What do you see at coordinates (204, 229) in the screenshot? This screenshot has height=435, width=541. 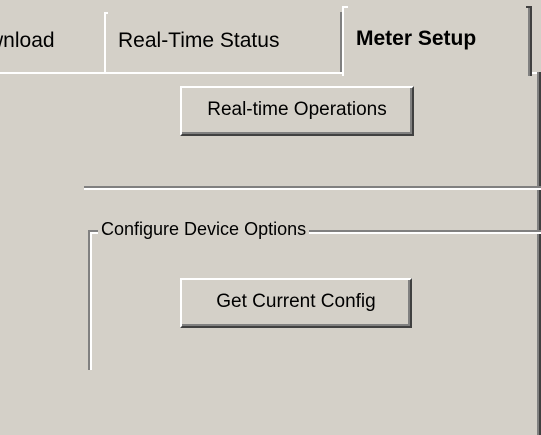 I see `configure-device-options-title: Configure Device Options` at bounding box center [204, 229].